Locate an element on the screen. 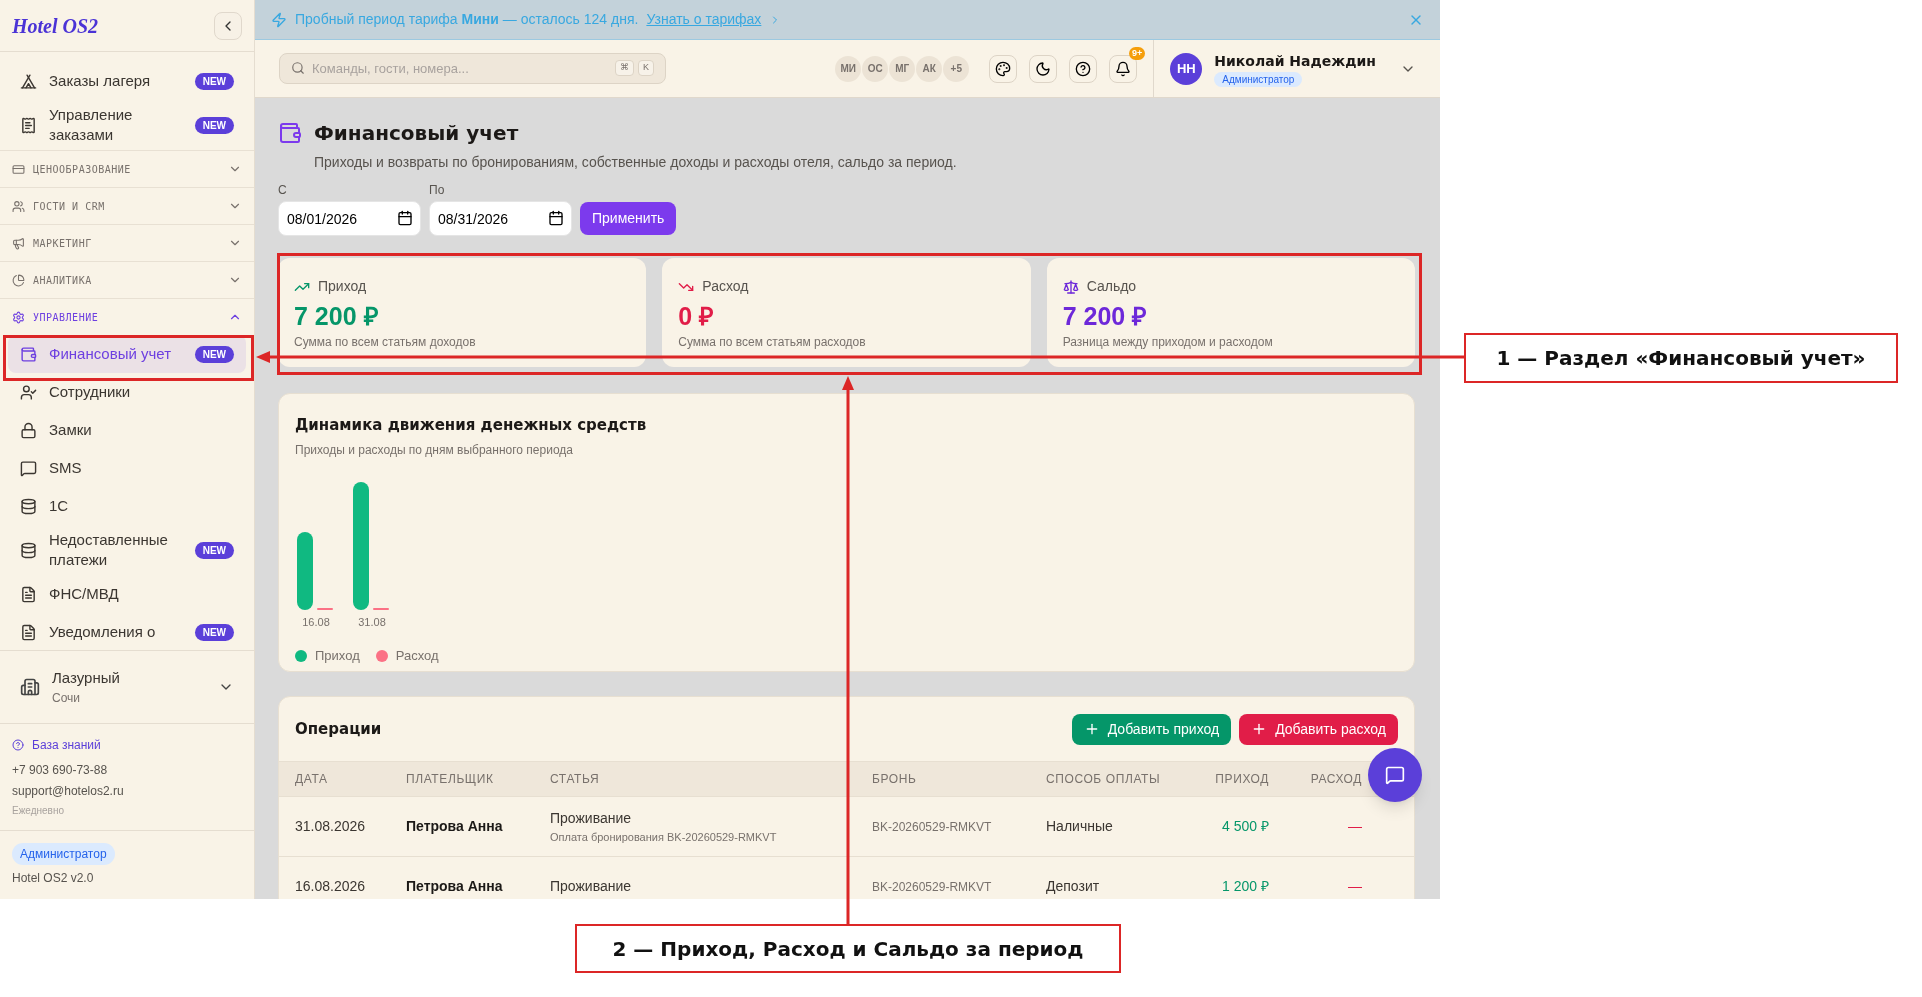  nav-item: ФНС/МВД is located at coordinates (127, 594).